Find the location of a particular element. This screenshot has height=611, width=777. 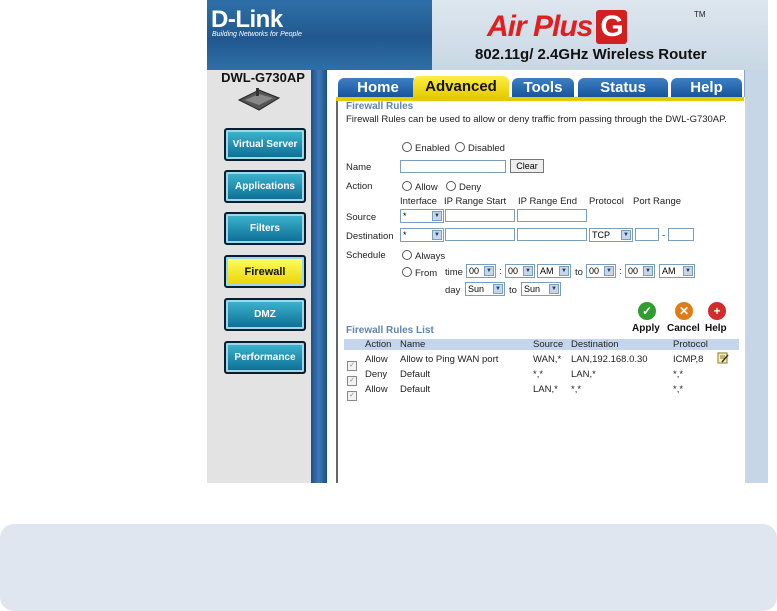

to-minute-select: 00 ▼ is located at coordinates (640, 271).